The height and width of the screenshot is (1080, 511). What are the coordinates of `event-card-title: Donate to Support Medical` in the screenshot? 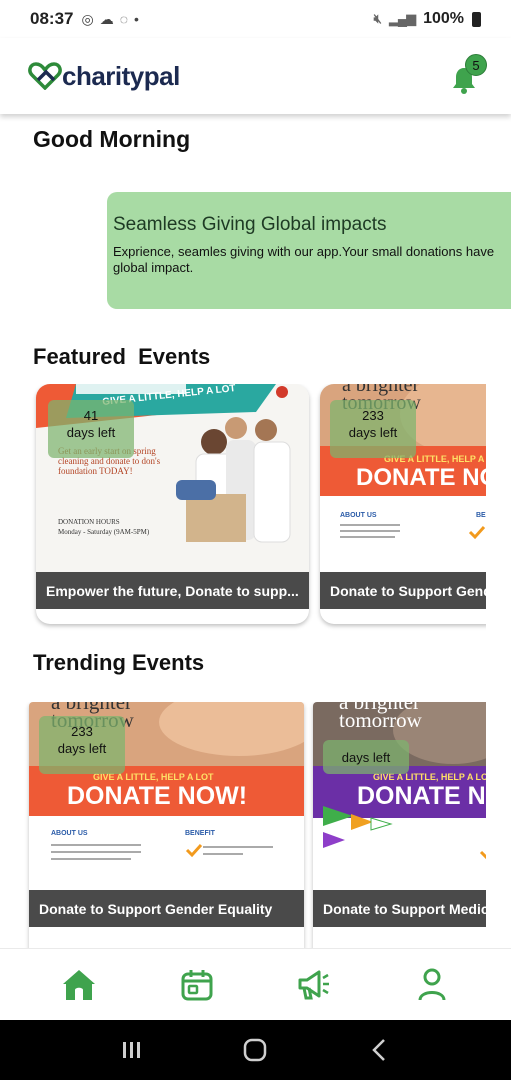 It's located at (399, 908).